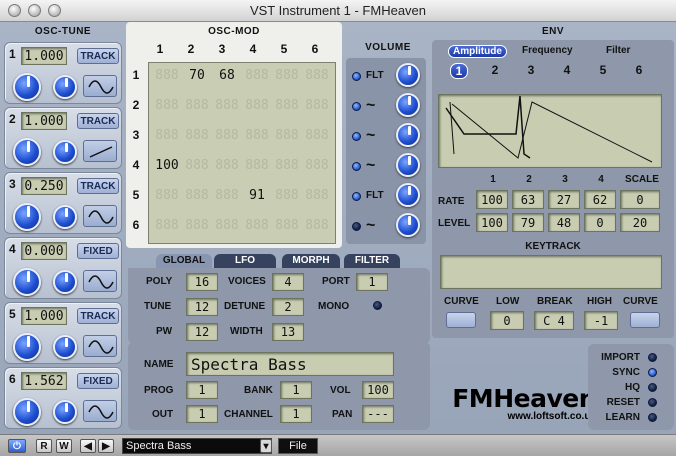 Image resolution: width=676 pixels, height=456 pixels. Describe the element at coordinates (44, 251) in the screenshot. I see `tune-ratio-display: 0.000` at that location.